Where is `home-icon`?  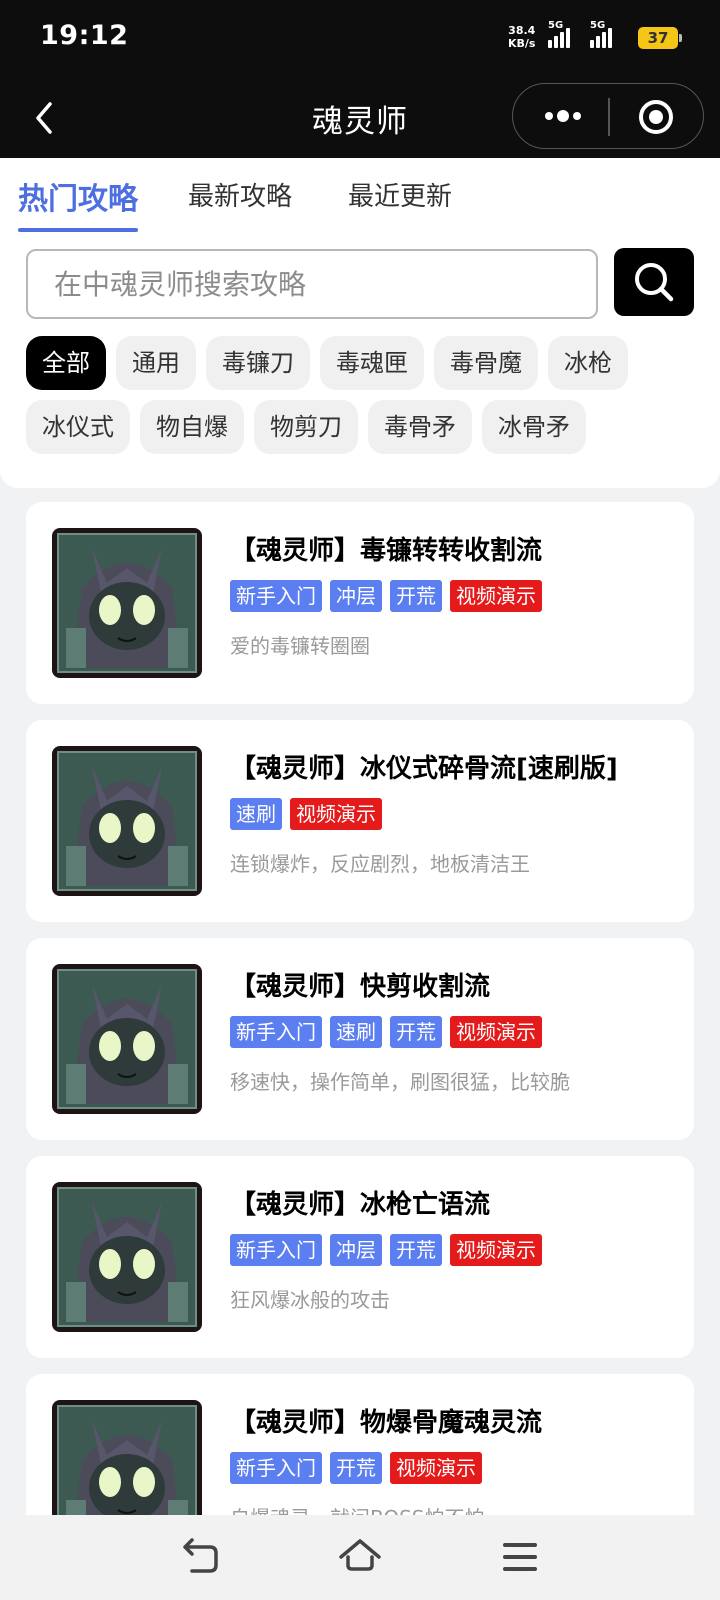 home-icon is located at coordinates (360, 1555).